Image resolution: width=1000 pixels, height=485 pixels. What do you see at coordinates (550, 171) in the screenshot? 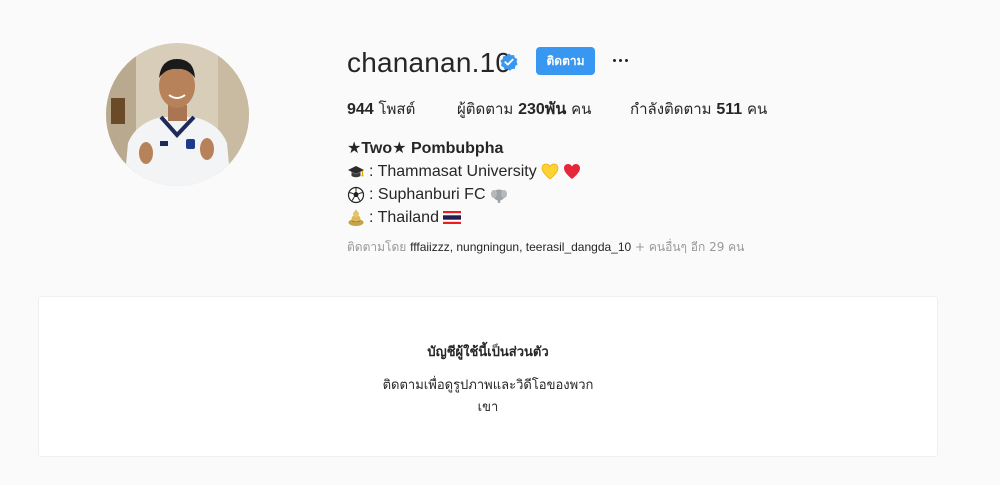
I see `yellow-heart-icon` at bounding box center [550, 171].